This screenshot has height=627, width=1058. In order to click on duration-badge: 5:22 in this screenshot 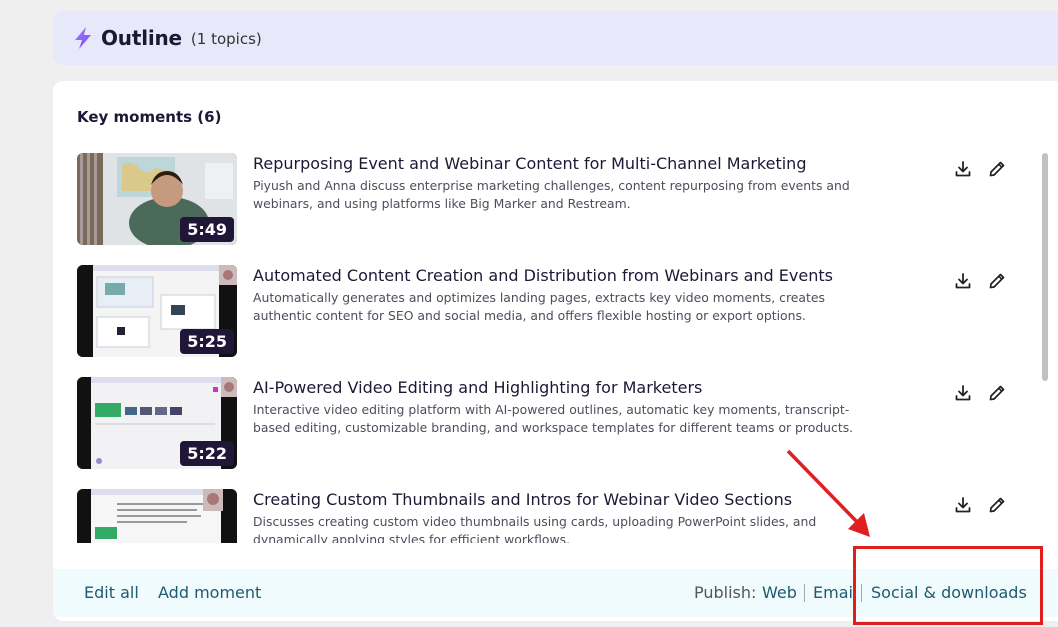, I will do `click(207, 453)`.